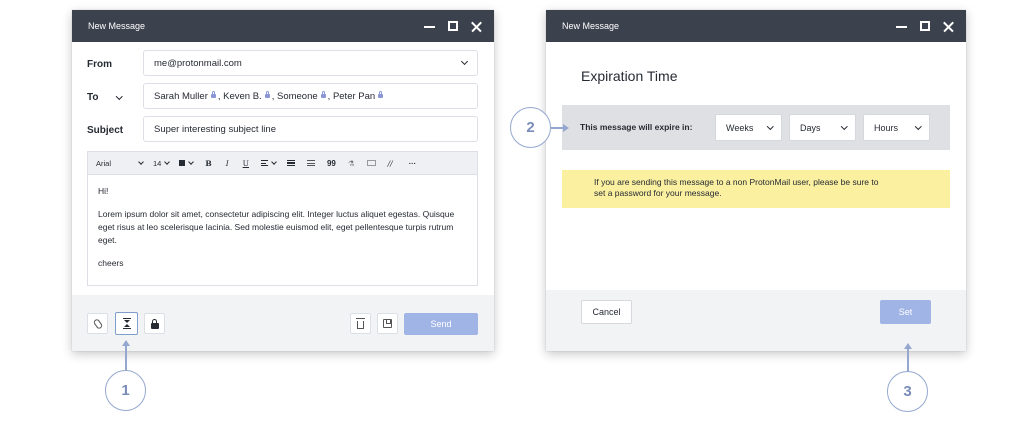 This screenshot has width=1024, height=423. Describe the element at coordinates (181, 96) in the screenshot. I see `recipient: Sarah Muller` at that location.